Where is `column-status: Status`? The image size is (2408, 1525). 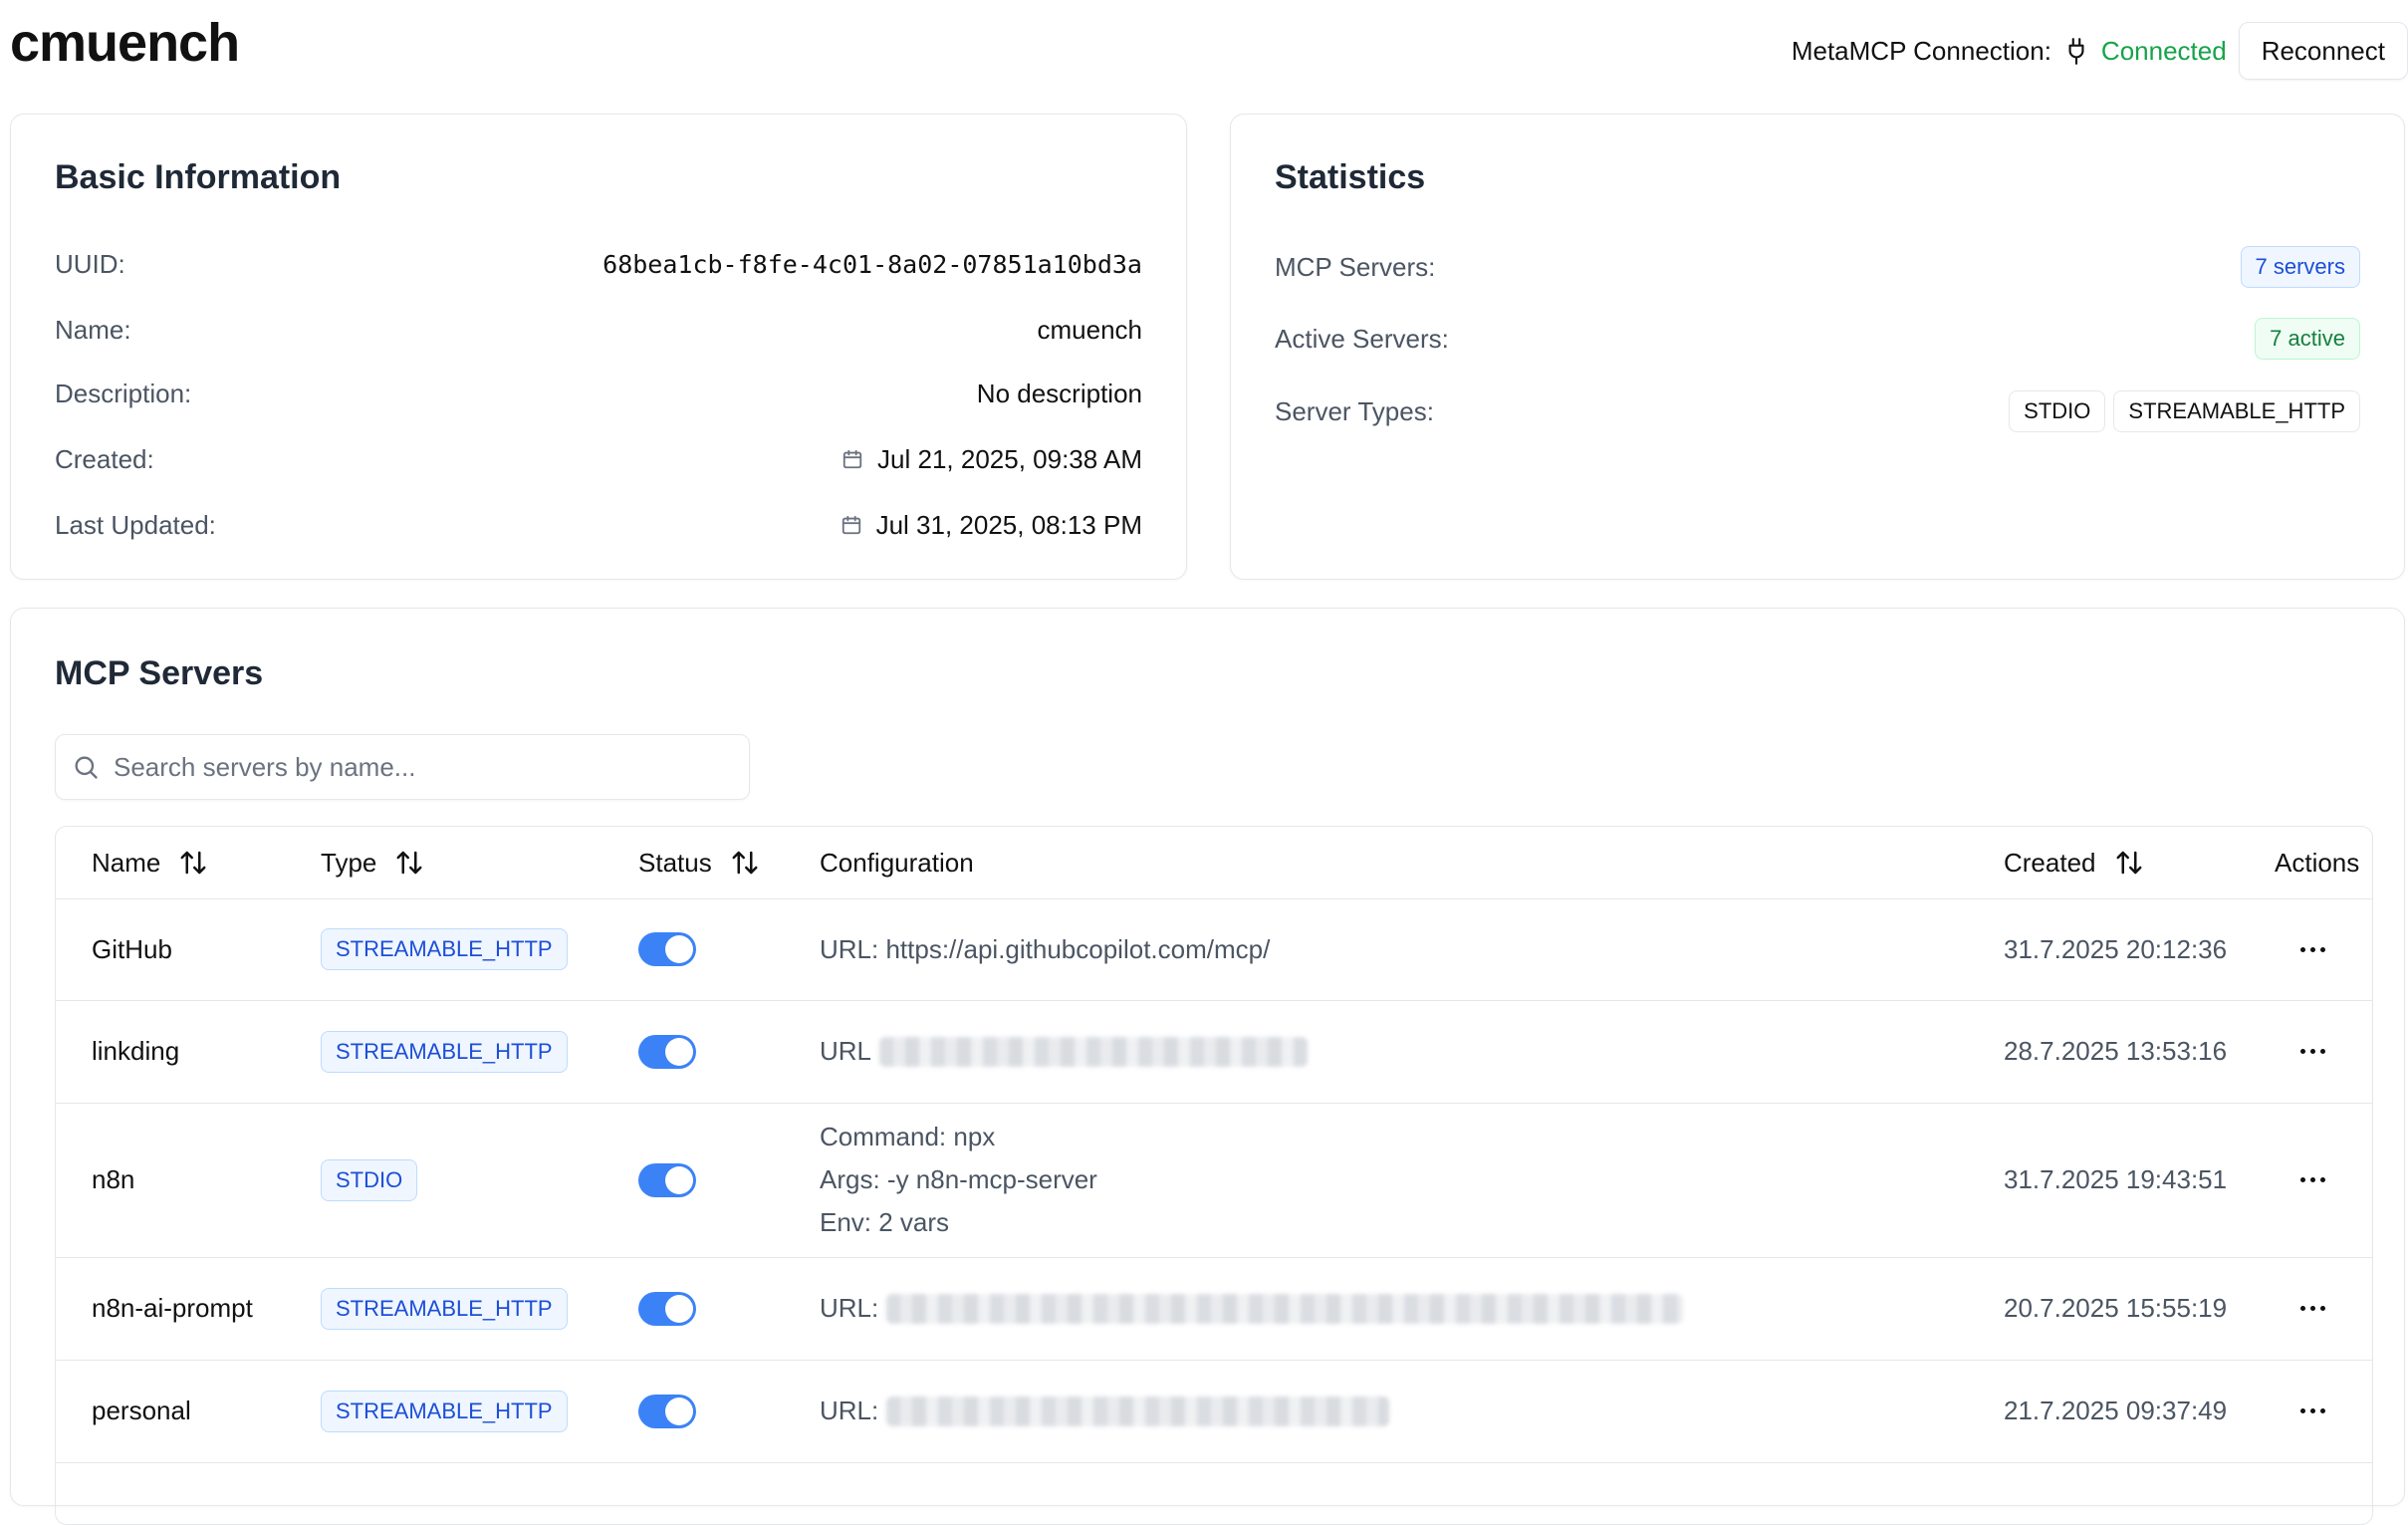
column-status: Status is located at coordinates (699, 862).